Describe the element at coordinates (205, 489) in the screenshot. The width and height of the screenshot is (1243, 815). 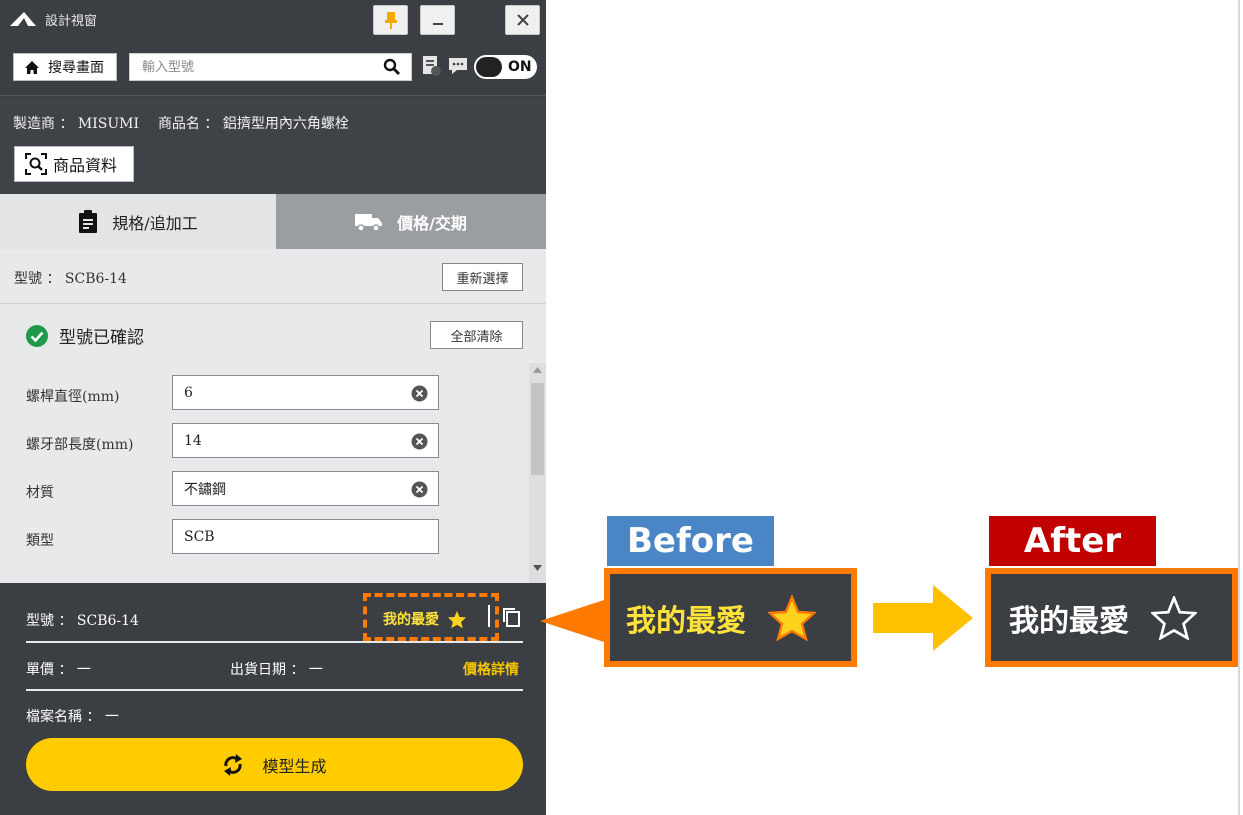
I see `field-value: 不鏽鋼` at that location.